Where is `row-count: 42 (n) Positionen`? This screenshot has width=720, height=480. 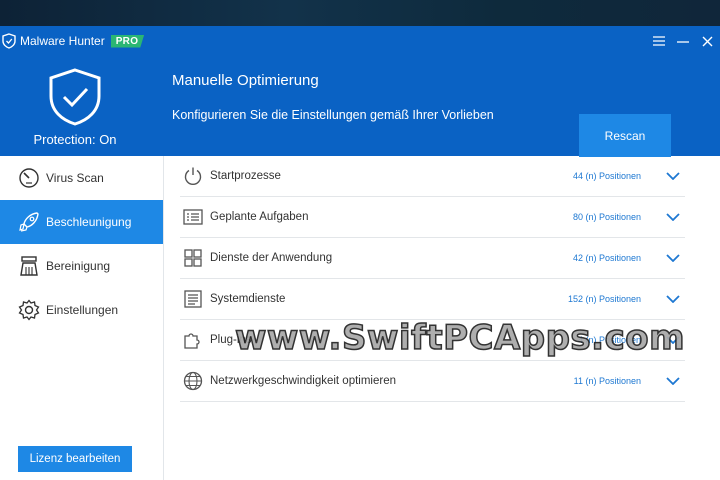 row-count: 42 (n) Positionen is located at coordinates (606, 258).